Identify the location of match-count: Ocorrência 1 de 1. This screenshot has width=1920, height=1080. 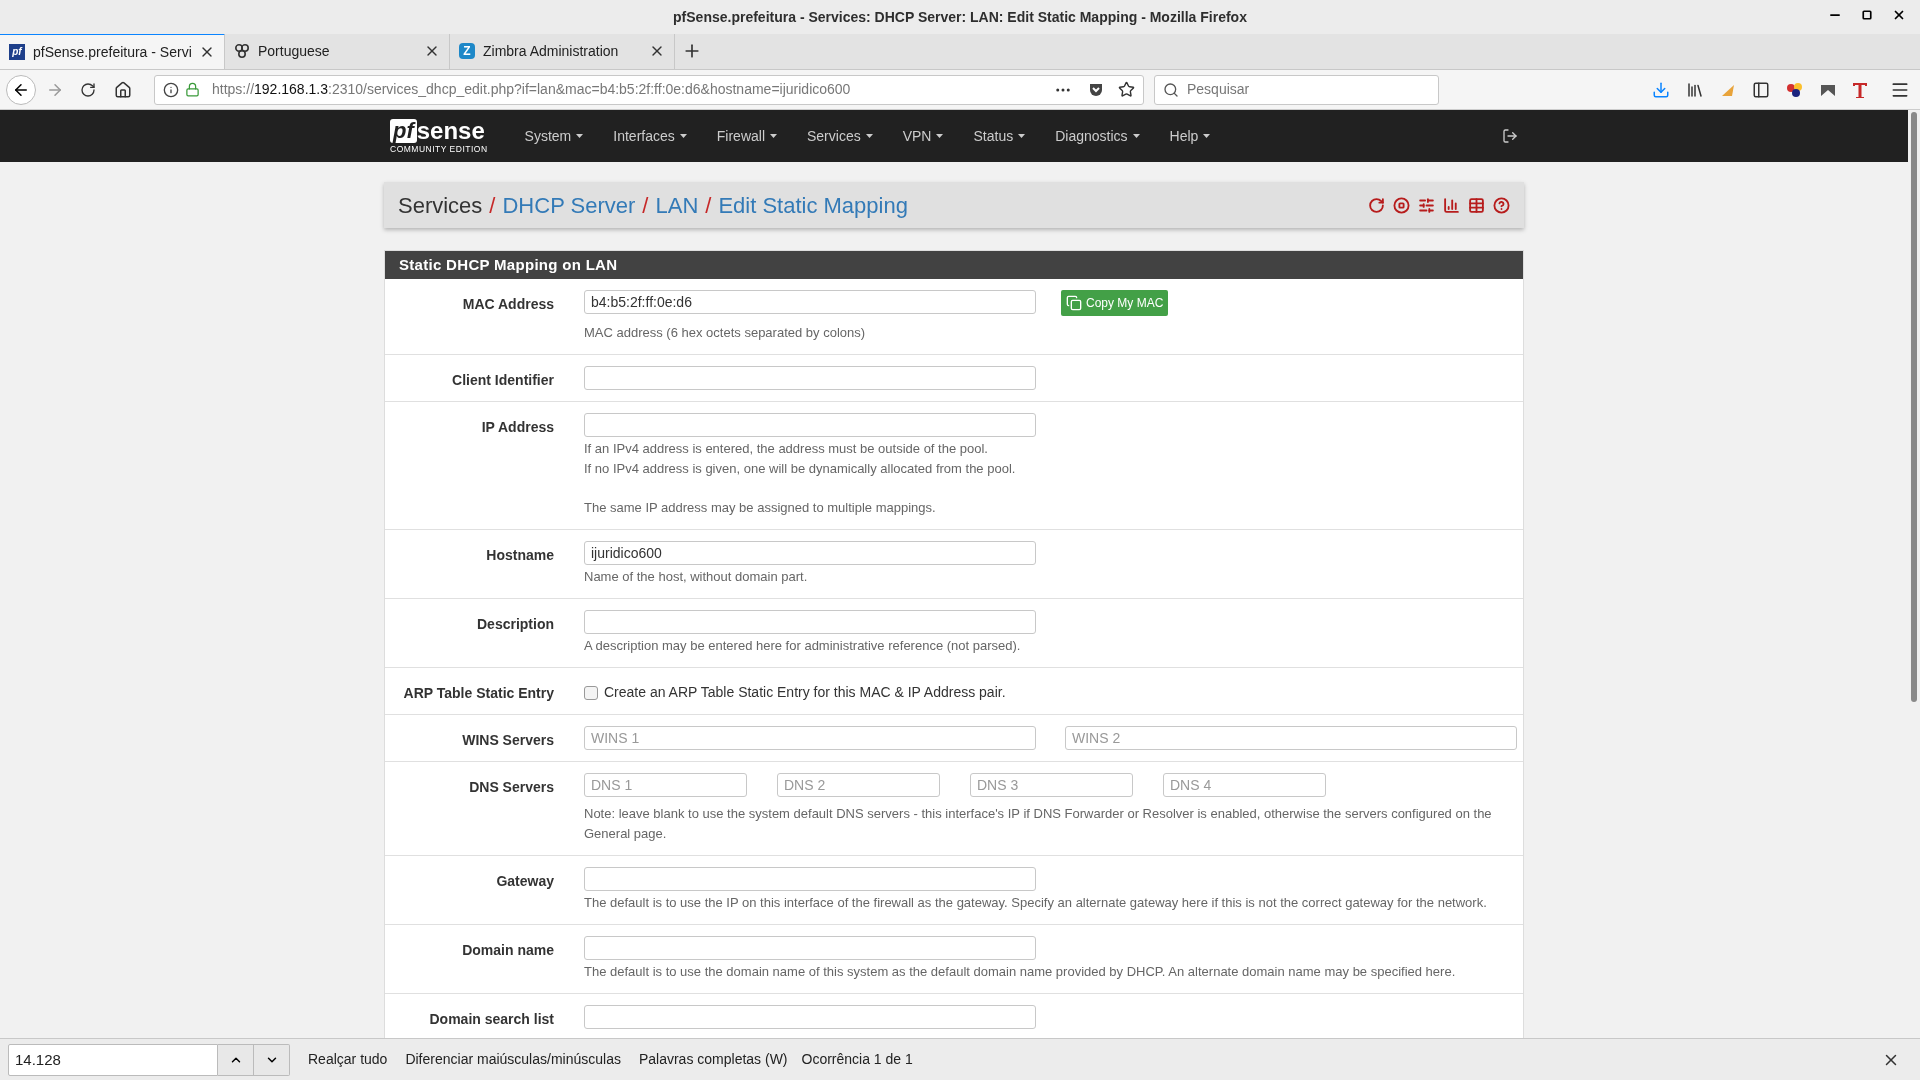
(857, 1059).